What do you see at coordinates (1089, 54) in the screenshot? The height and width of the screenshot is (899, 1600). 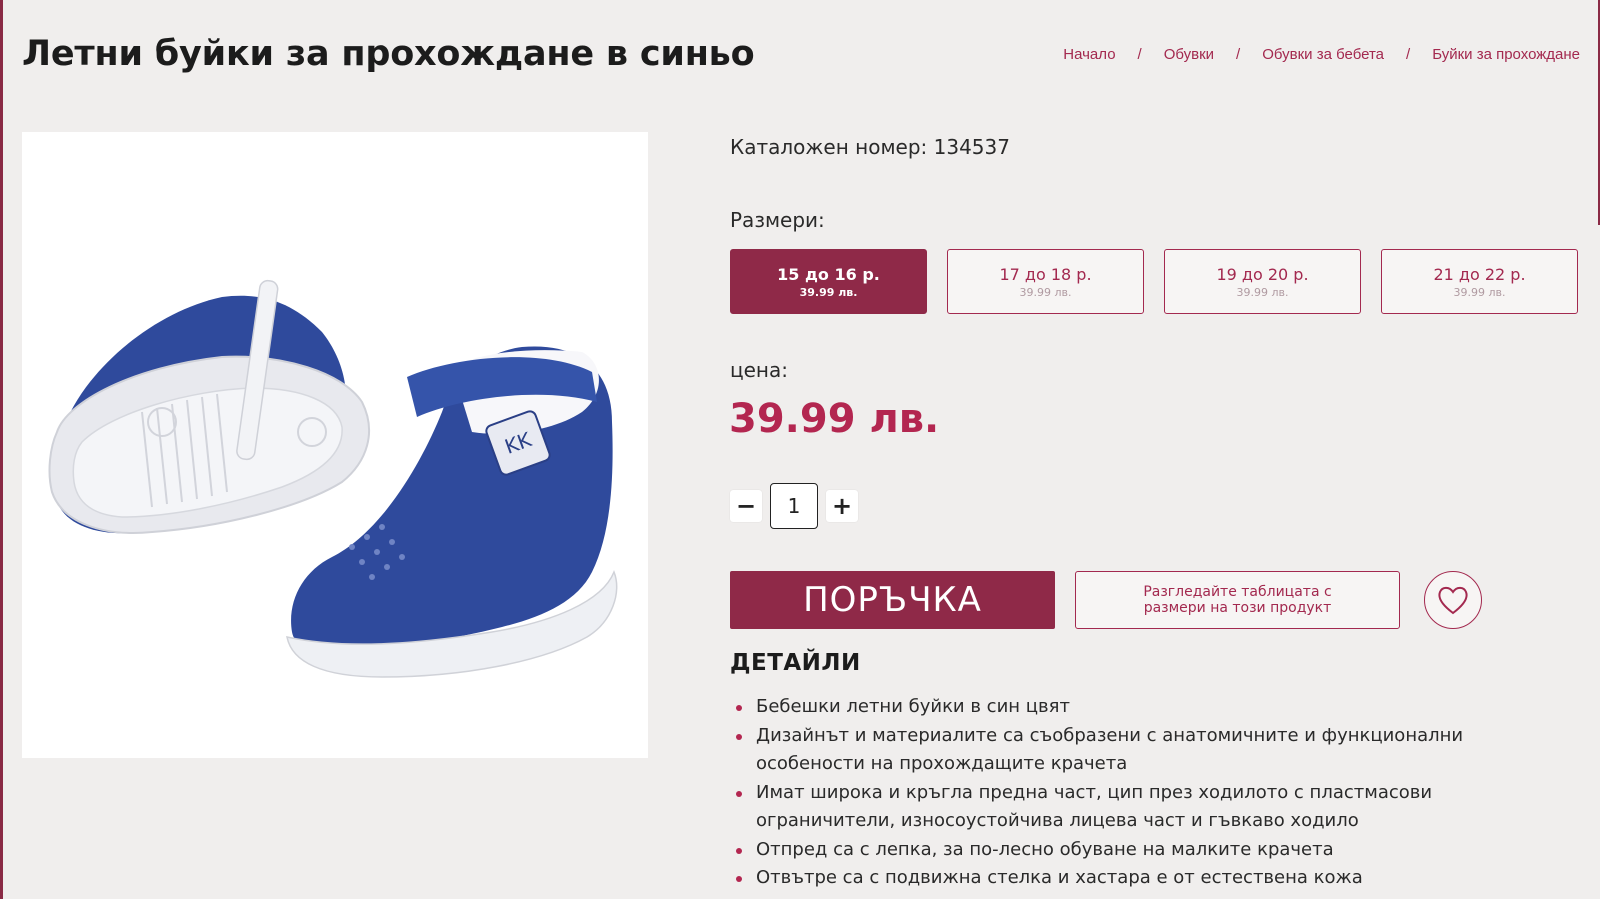 I see `breadcrumb-home: Начало` at bounding box center [1089, 54].